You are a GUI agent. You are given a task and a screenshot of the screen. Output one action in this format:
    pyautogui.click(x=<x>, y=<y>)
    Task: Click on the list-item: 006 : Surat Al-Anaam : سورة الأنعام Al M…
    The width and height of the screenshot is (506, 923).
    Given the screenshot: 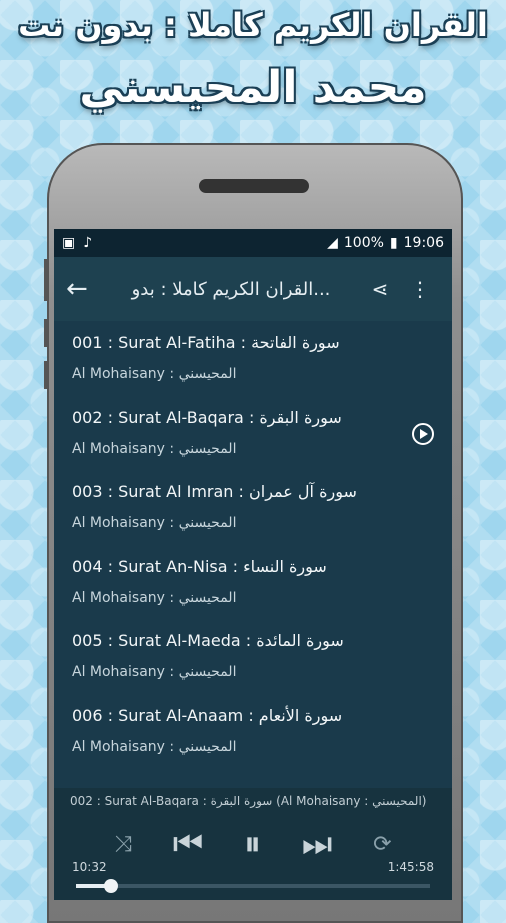 What is the action you would take?
    pyautogui.click(x=262, y=731)
    